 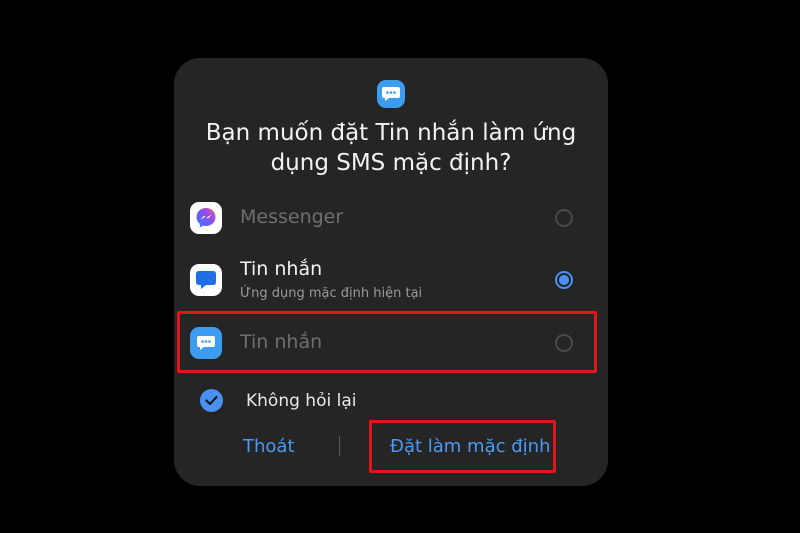 I want to click on chat-bubble-icon, so click(x=391, y=94).